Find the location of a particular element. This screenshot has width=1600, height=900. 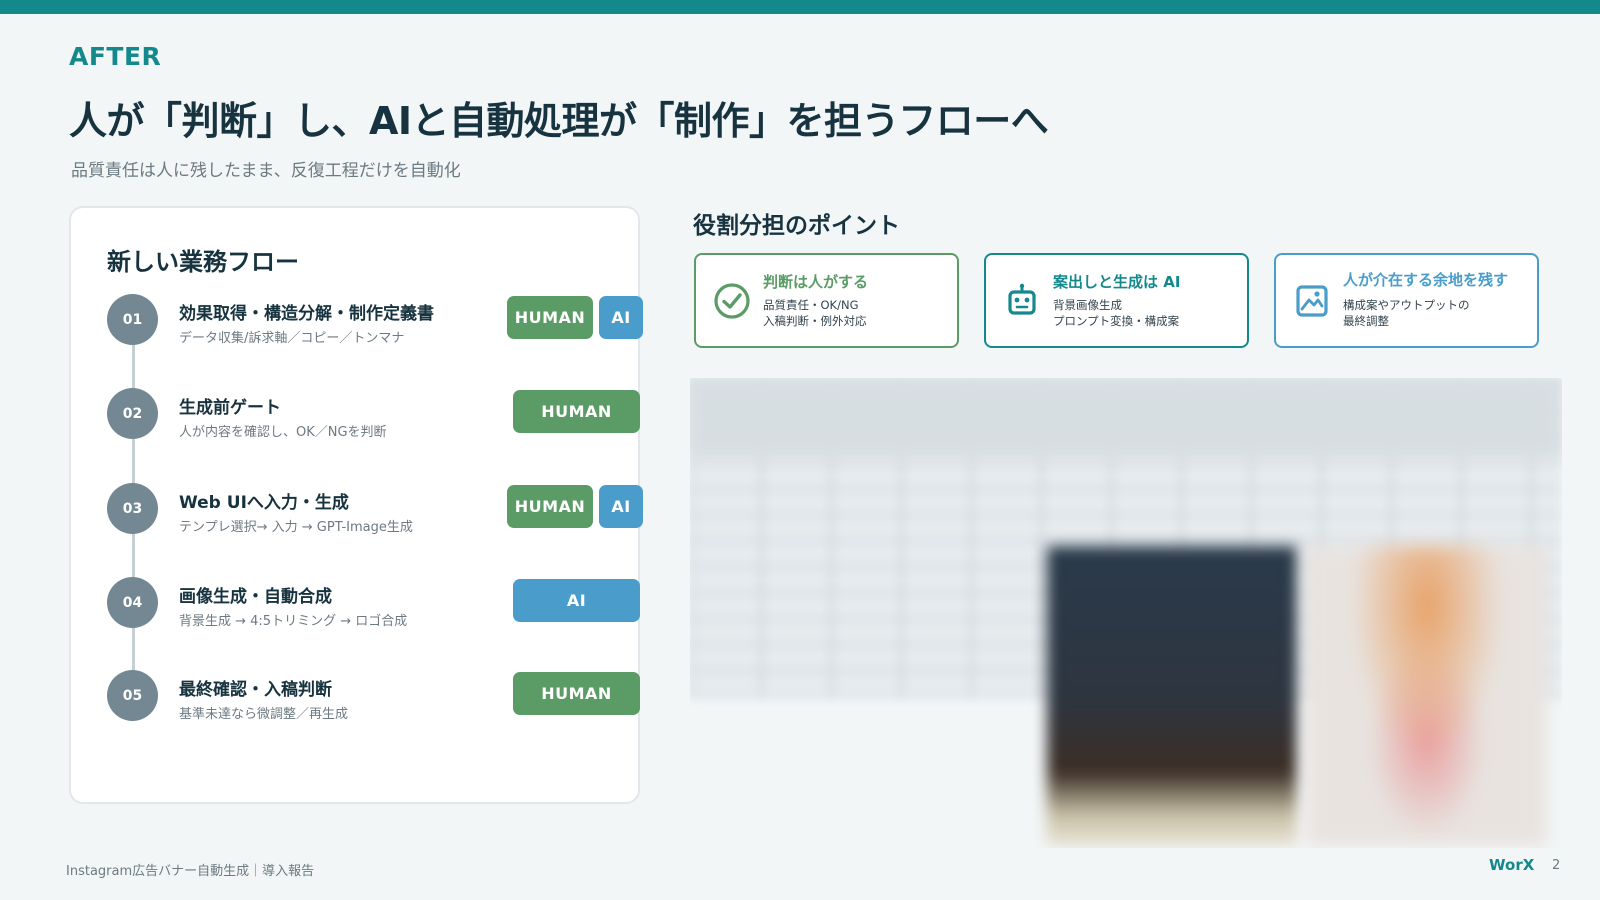

point-line: プロンプト変換・構成案 is located at coordinates (1116, 321).